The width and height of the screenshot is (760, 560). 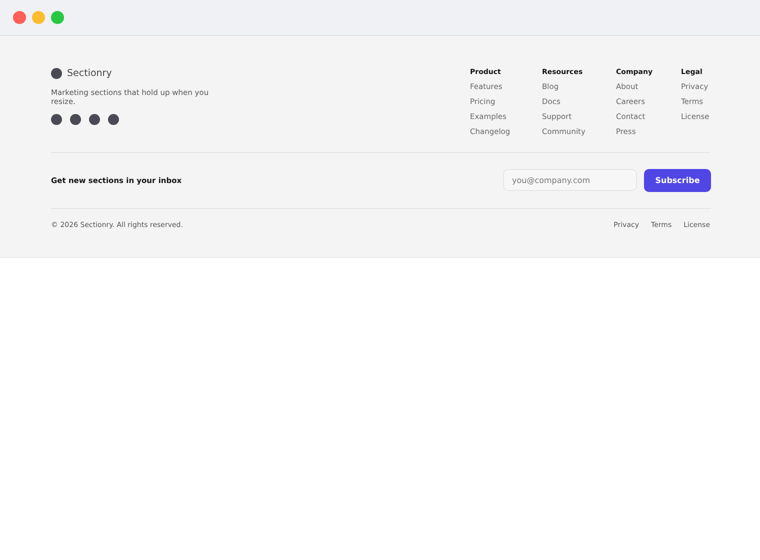 I want to click on logo-icon, so click(x=56, y=73).